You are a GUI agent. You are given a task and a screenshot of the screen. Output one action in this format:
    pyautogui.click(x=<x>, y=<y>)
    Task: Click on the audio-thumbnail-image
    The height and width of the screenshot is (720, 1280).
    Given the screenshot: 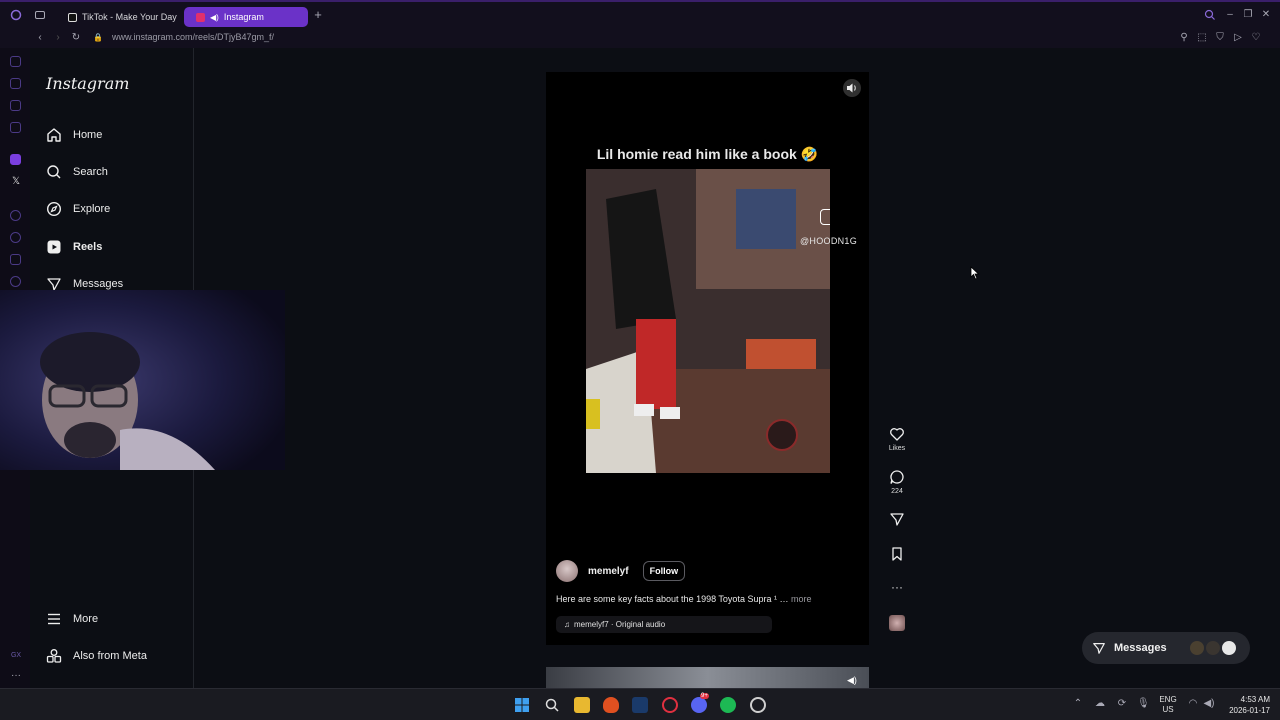 What is the action you would take?
    pyautogui.click(x=897, y=623)
    